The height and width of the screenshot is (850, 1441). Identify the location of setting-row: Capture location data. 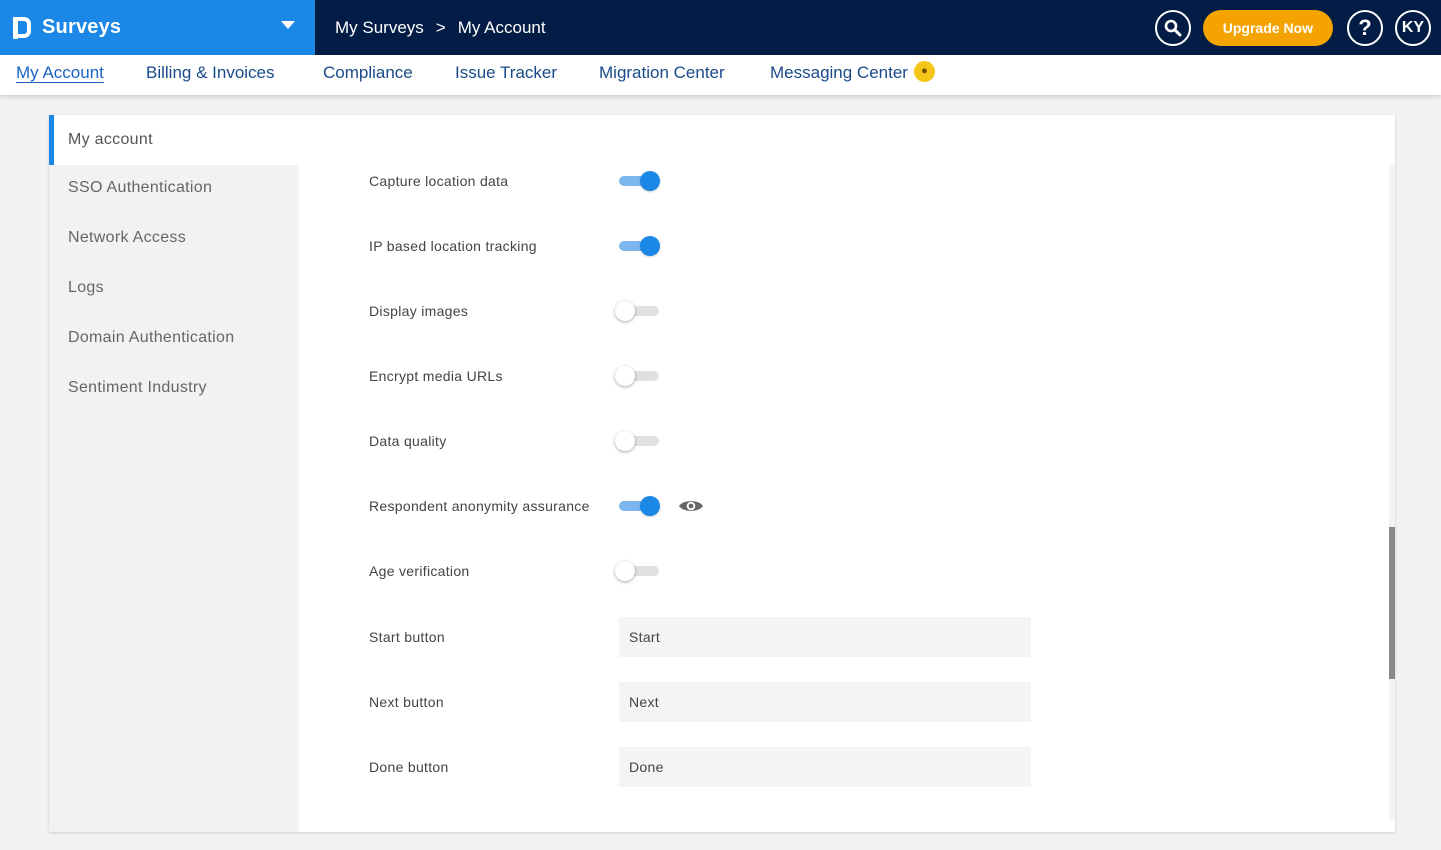
(719, 181).